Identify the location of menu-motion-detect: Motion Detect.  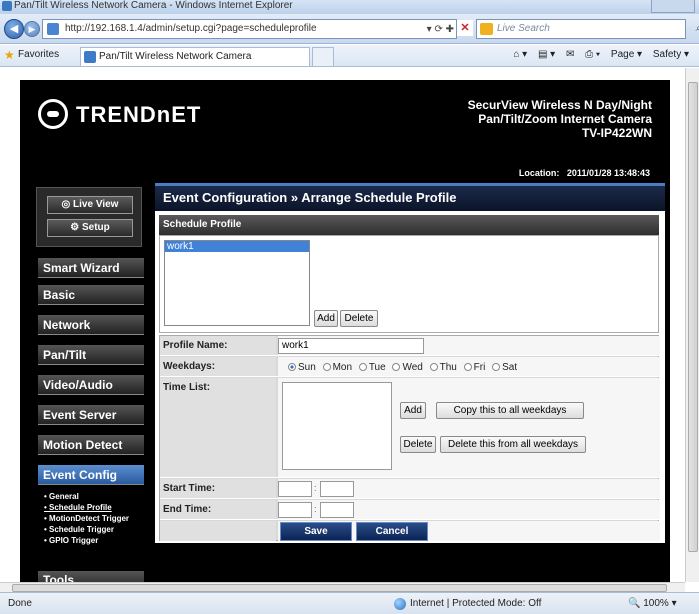
(91, 445).